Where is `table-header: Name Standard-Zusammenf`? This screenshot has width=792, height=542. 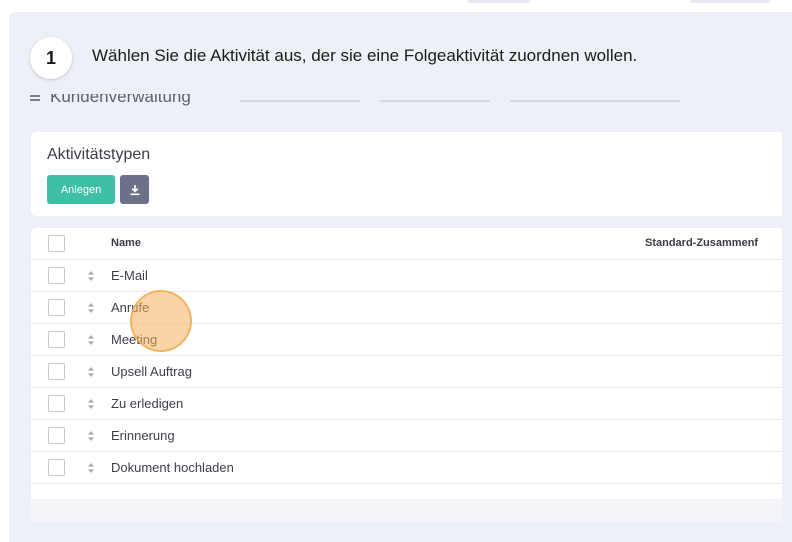 table-header: Name Standard-Zusammenf is located at coordinates (406, 244).